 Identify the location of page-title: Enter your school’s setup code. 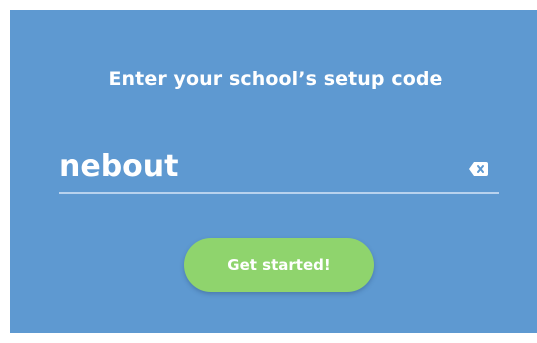
(275, 79).